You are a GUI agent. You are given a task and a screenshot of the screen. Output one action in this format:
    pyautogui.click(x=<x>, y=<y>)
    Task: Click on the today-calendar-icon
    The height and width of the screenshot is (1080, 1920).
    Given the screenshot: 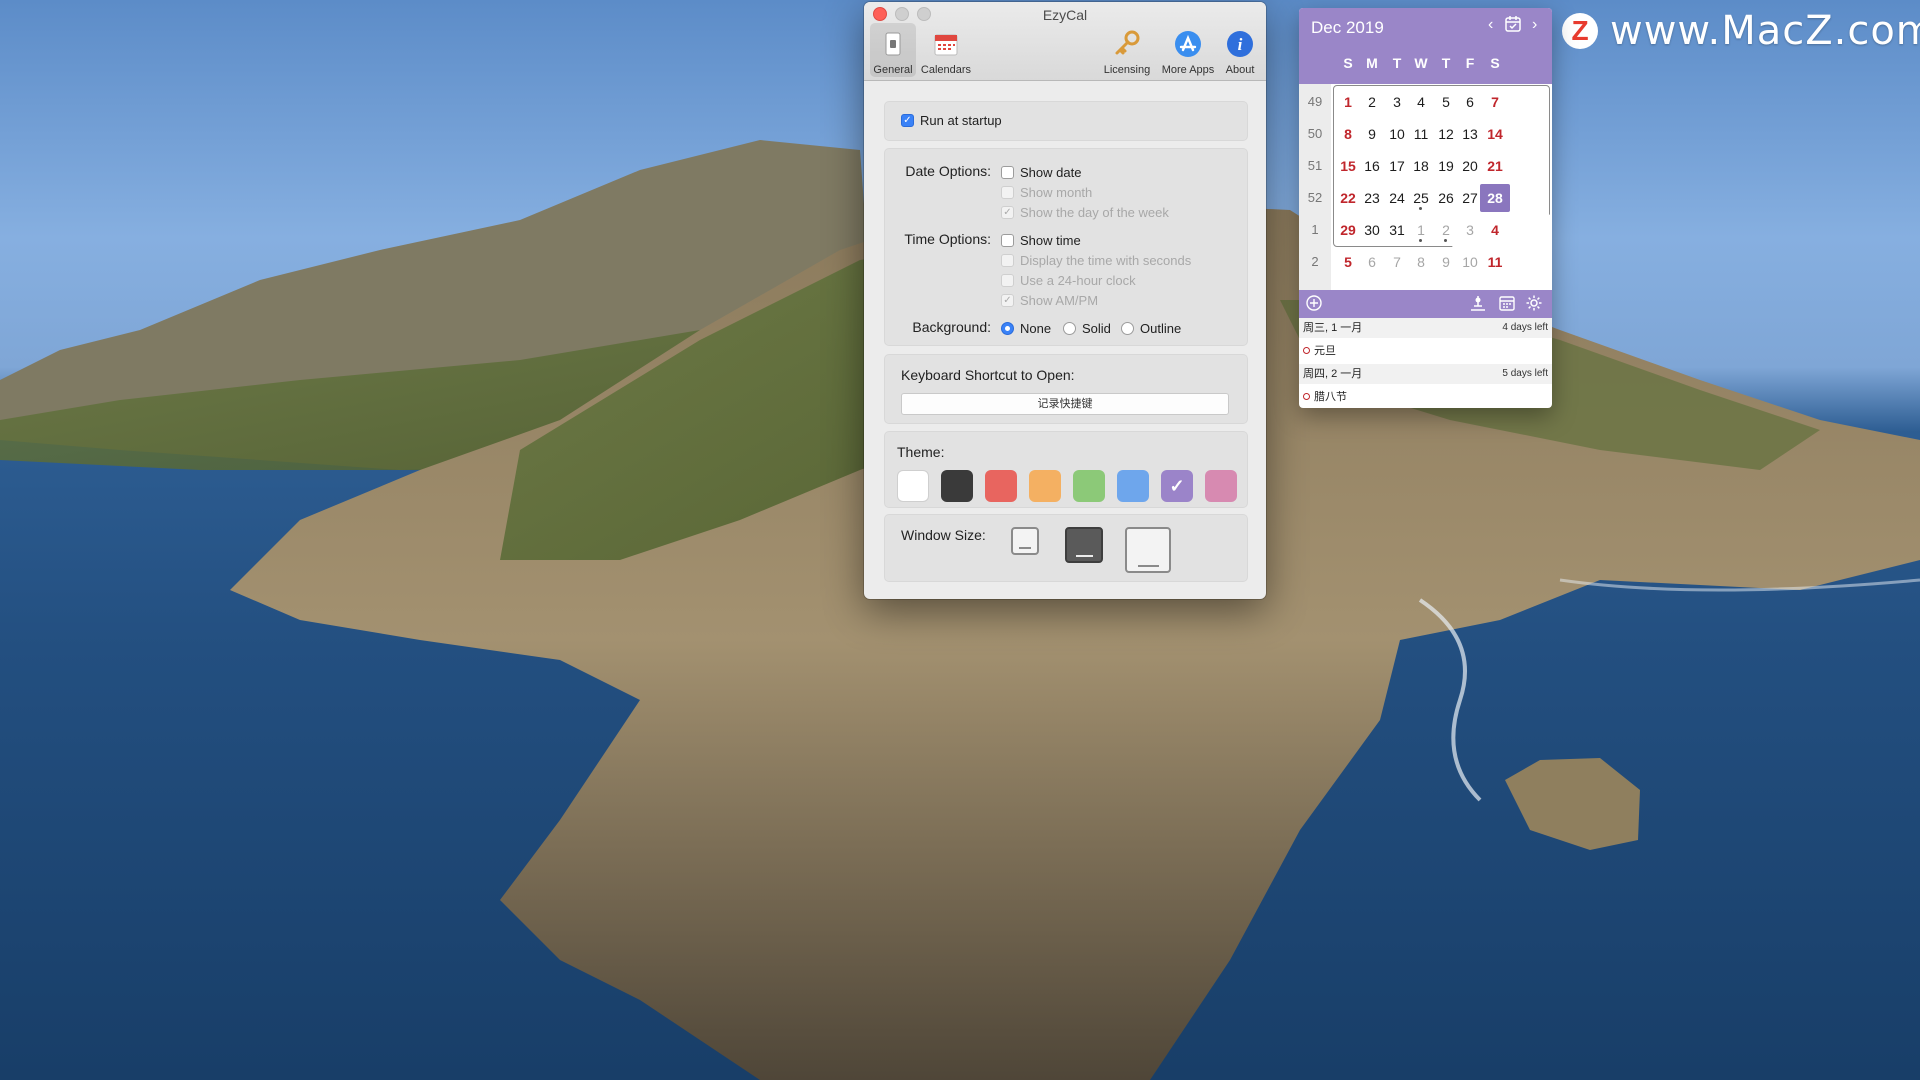 What is the action you would take?
    pyautogui.click(x=1513, y=26)
    